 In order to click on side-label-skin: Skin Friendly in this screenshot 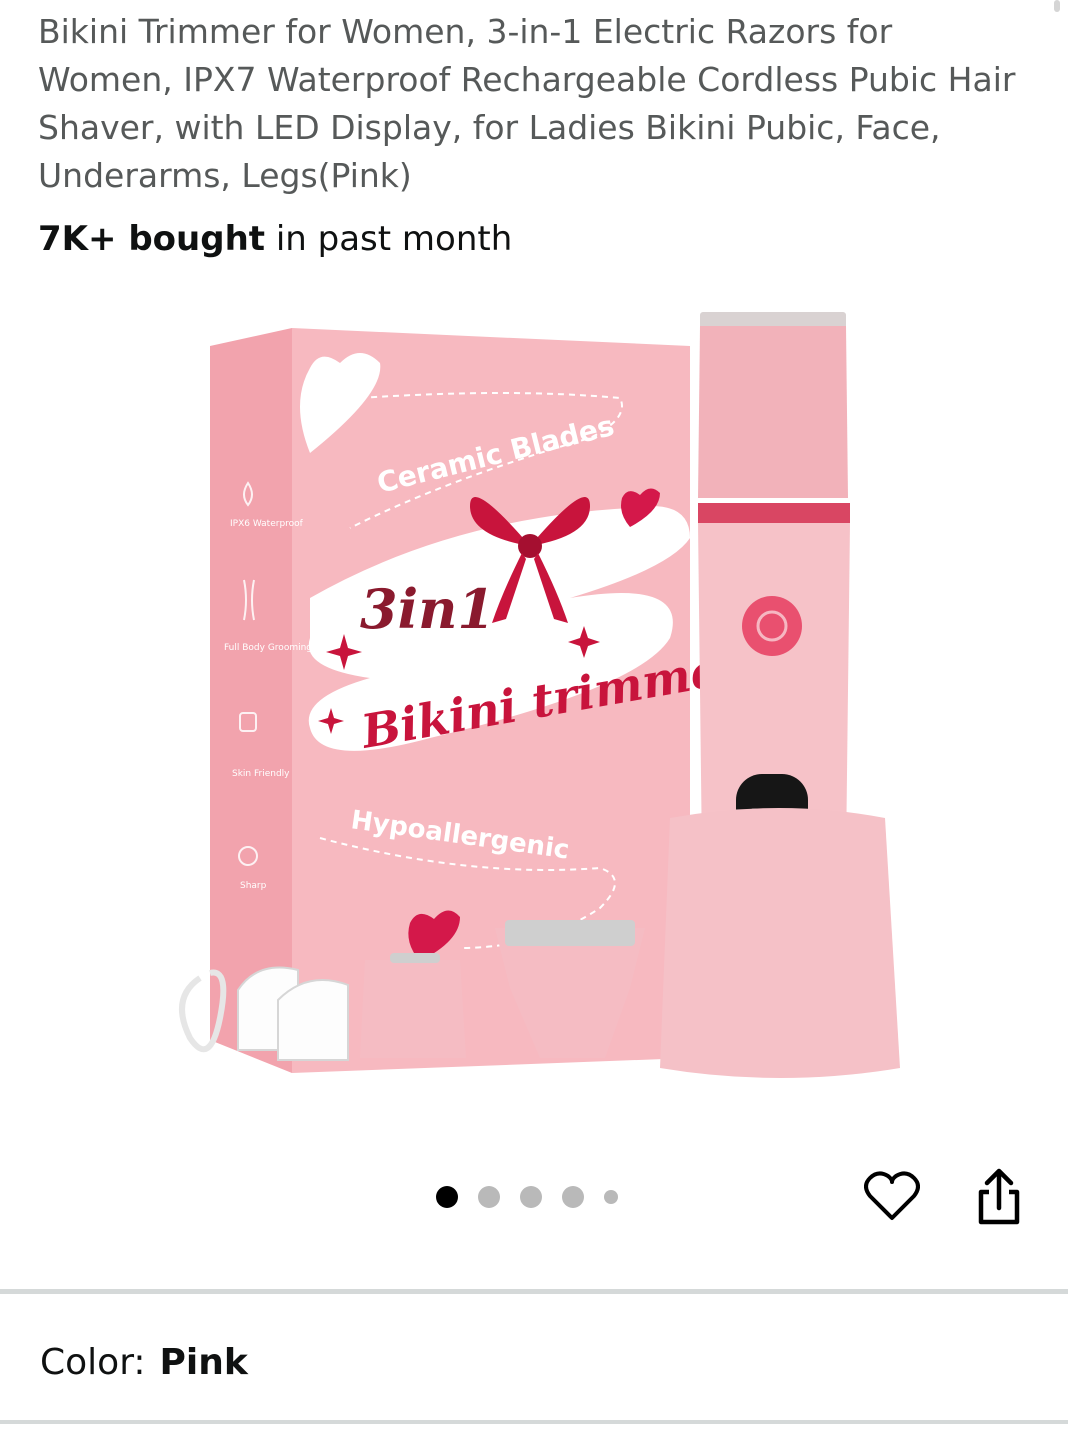, I will do `click(261, 774)`.